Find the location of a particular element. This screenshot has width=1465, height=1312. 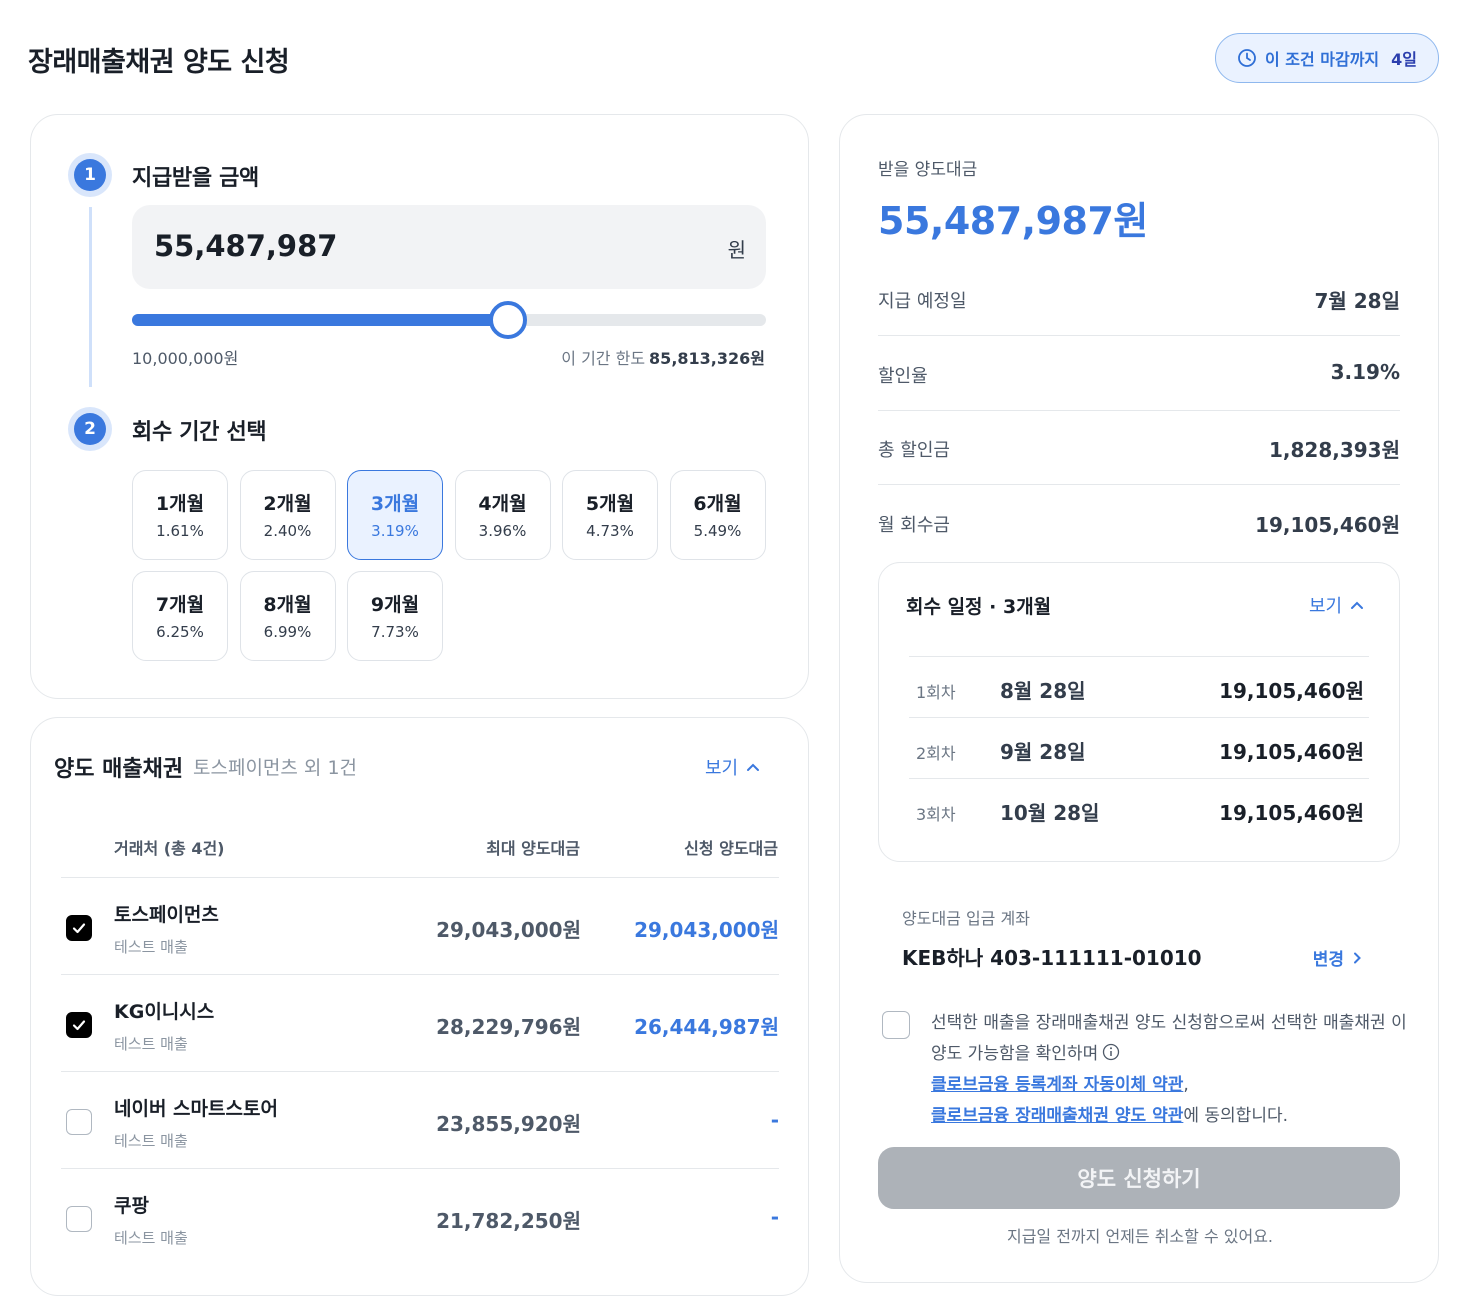

period-option: 2개월 2.40% is located at coordinates (287, 515).